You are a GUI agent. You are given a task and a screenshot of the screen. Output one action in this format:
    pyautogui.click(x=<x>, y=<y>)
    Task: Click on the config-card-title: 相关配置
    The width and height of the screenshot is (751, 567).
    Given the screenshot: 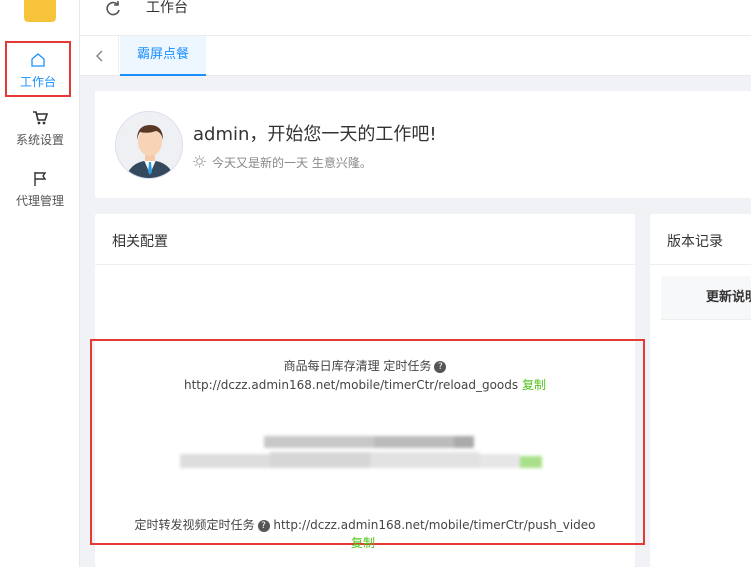 What is the action you would take?
    pyautogui.click(x=140, y=242)
    